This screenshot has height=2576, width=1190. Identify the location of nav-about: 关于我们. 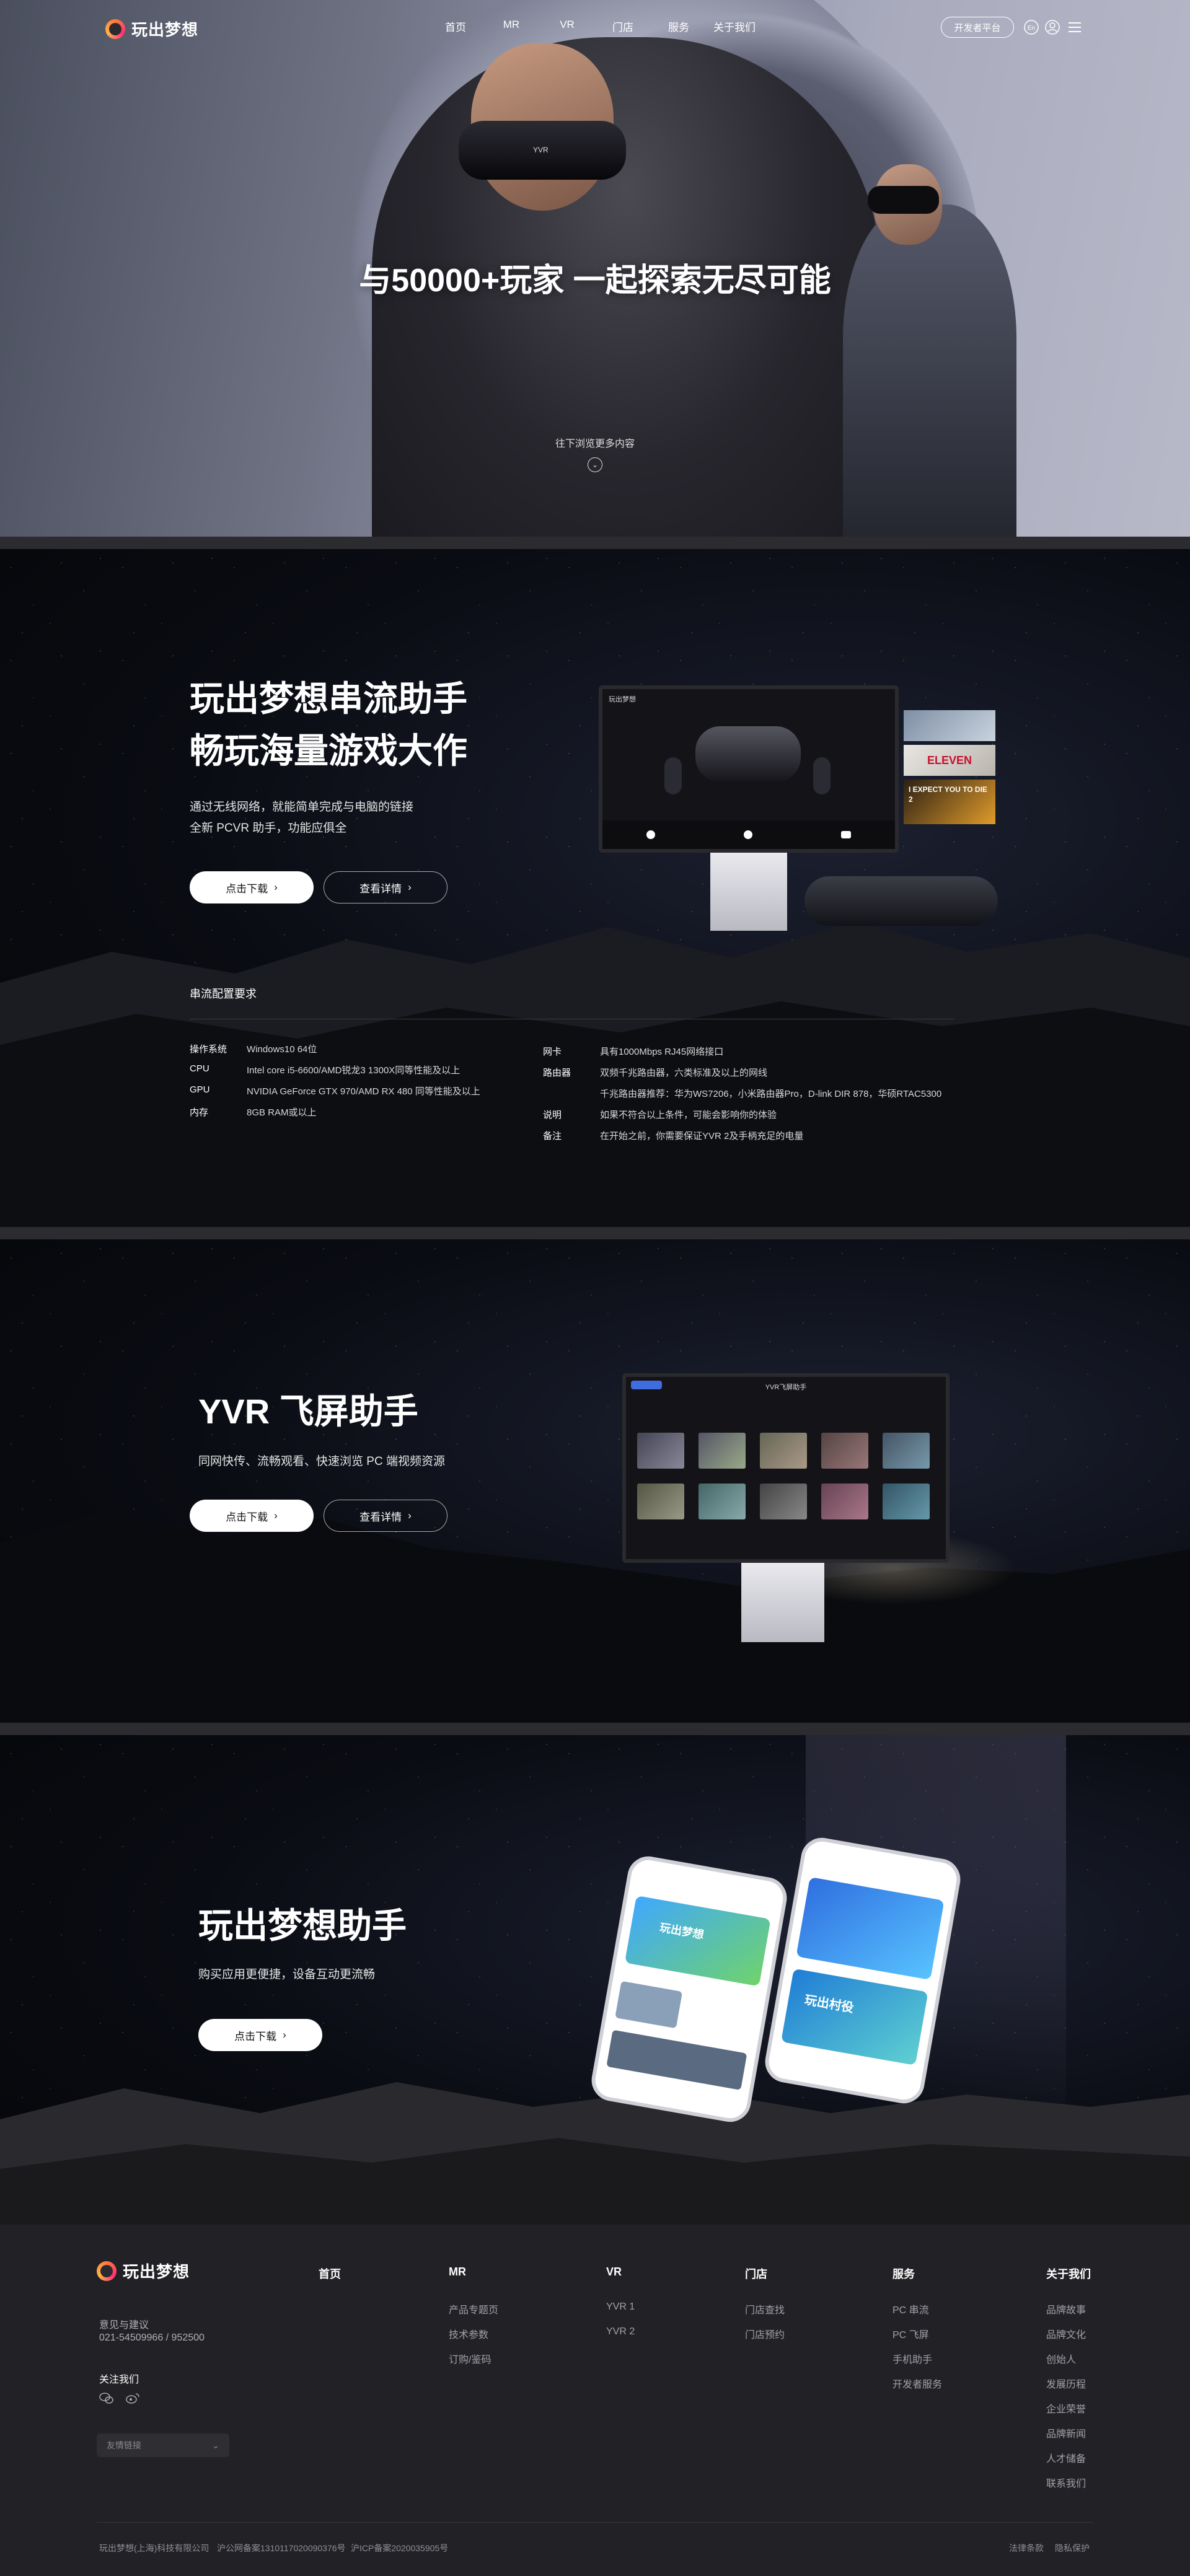
(734, 26).